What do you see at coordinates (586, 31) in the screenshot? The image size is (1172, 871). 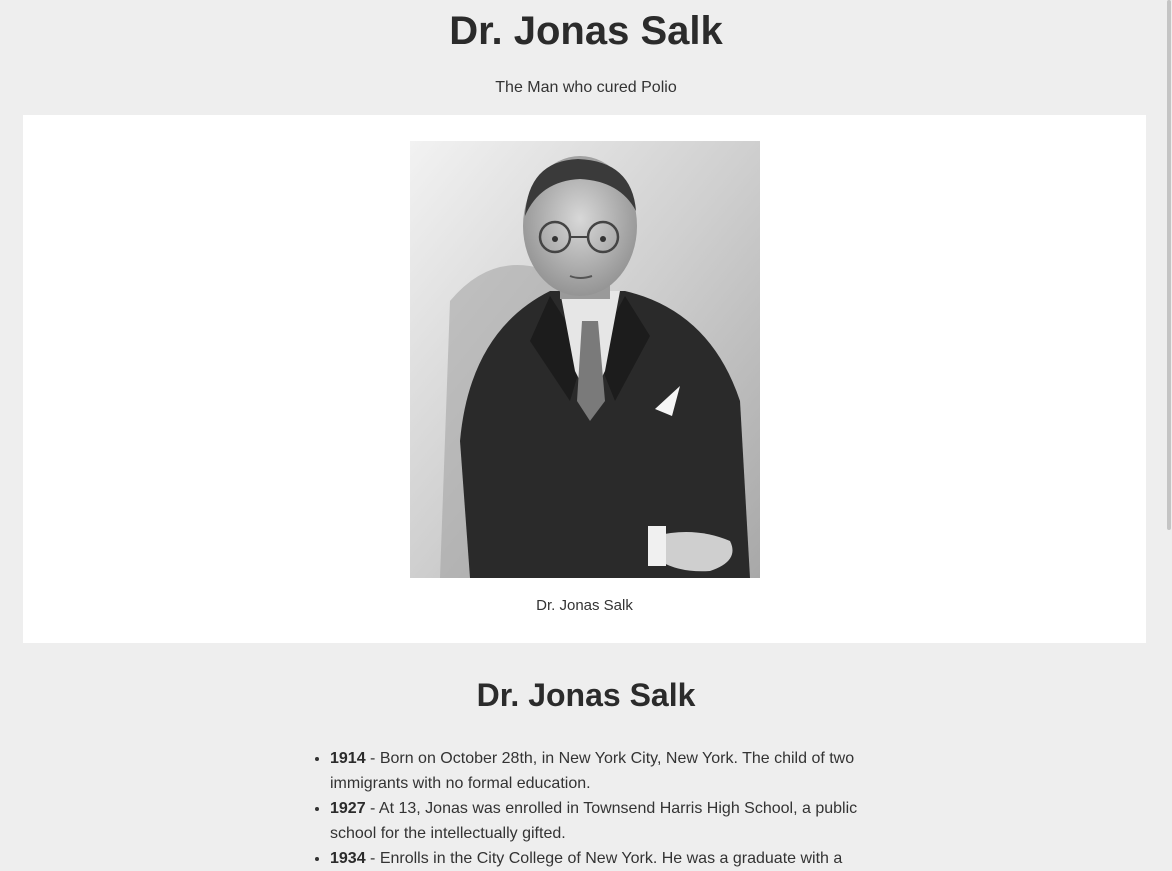 I see `page-title: Dr. Jonas Salk` at bounding box center [586, 31].